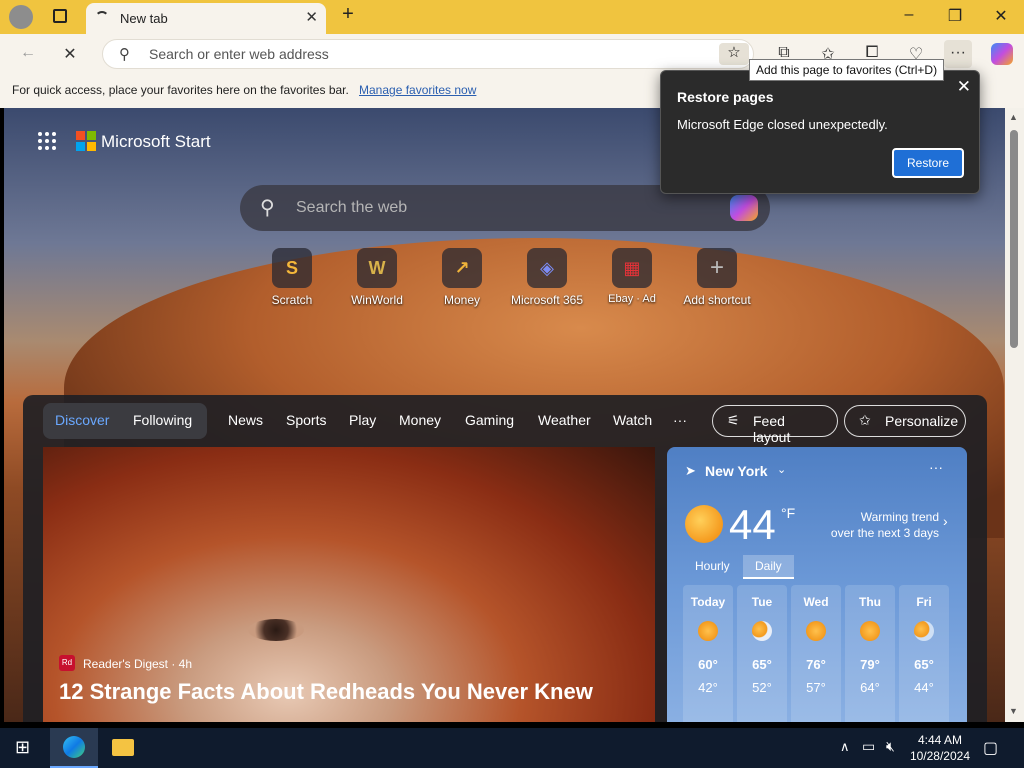 The width and height of the screenshot is (1024, 768). Describe the element at coordinates (124, 54) in the screenshot. I see `search-icon: ⚲` at that location.